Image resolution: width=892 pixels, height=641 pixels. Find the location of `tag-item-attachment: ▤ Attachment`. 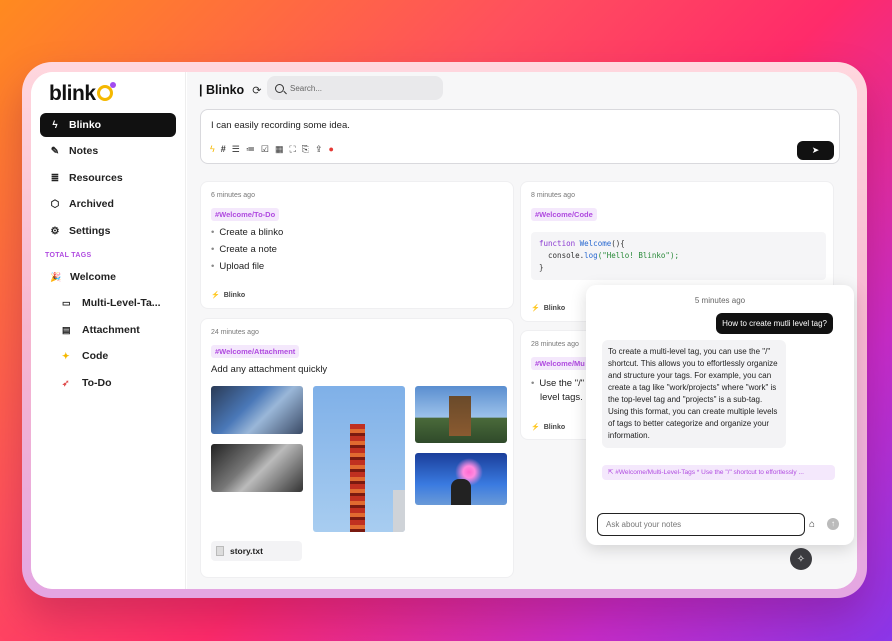

tag-item-attachment: ▤ Attachment is located at coordinates (101, 330).